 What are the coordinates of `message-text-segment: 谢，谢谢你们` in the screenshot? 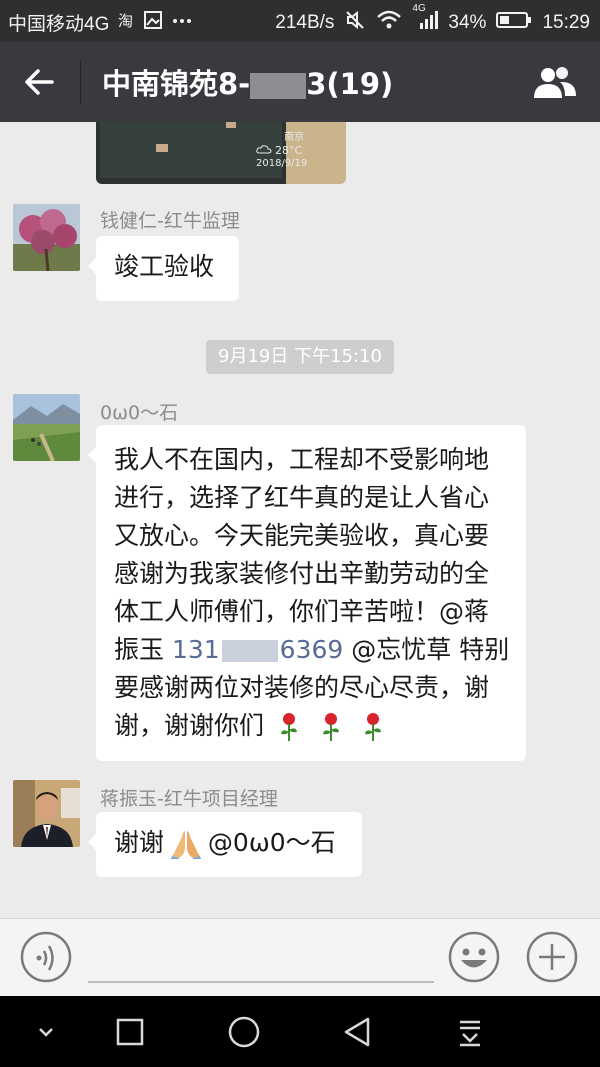 It's located at (189, 725).